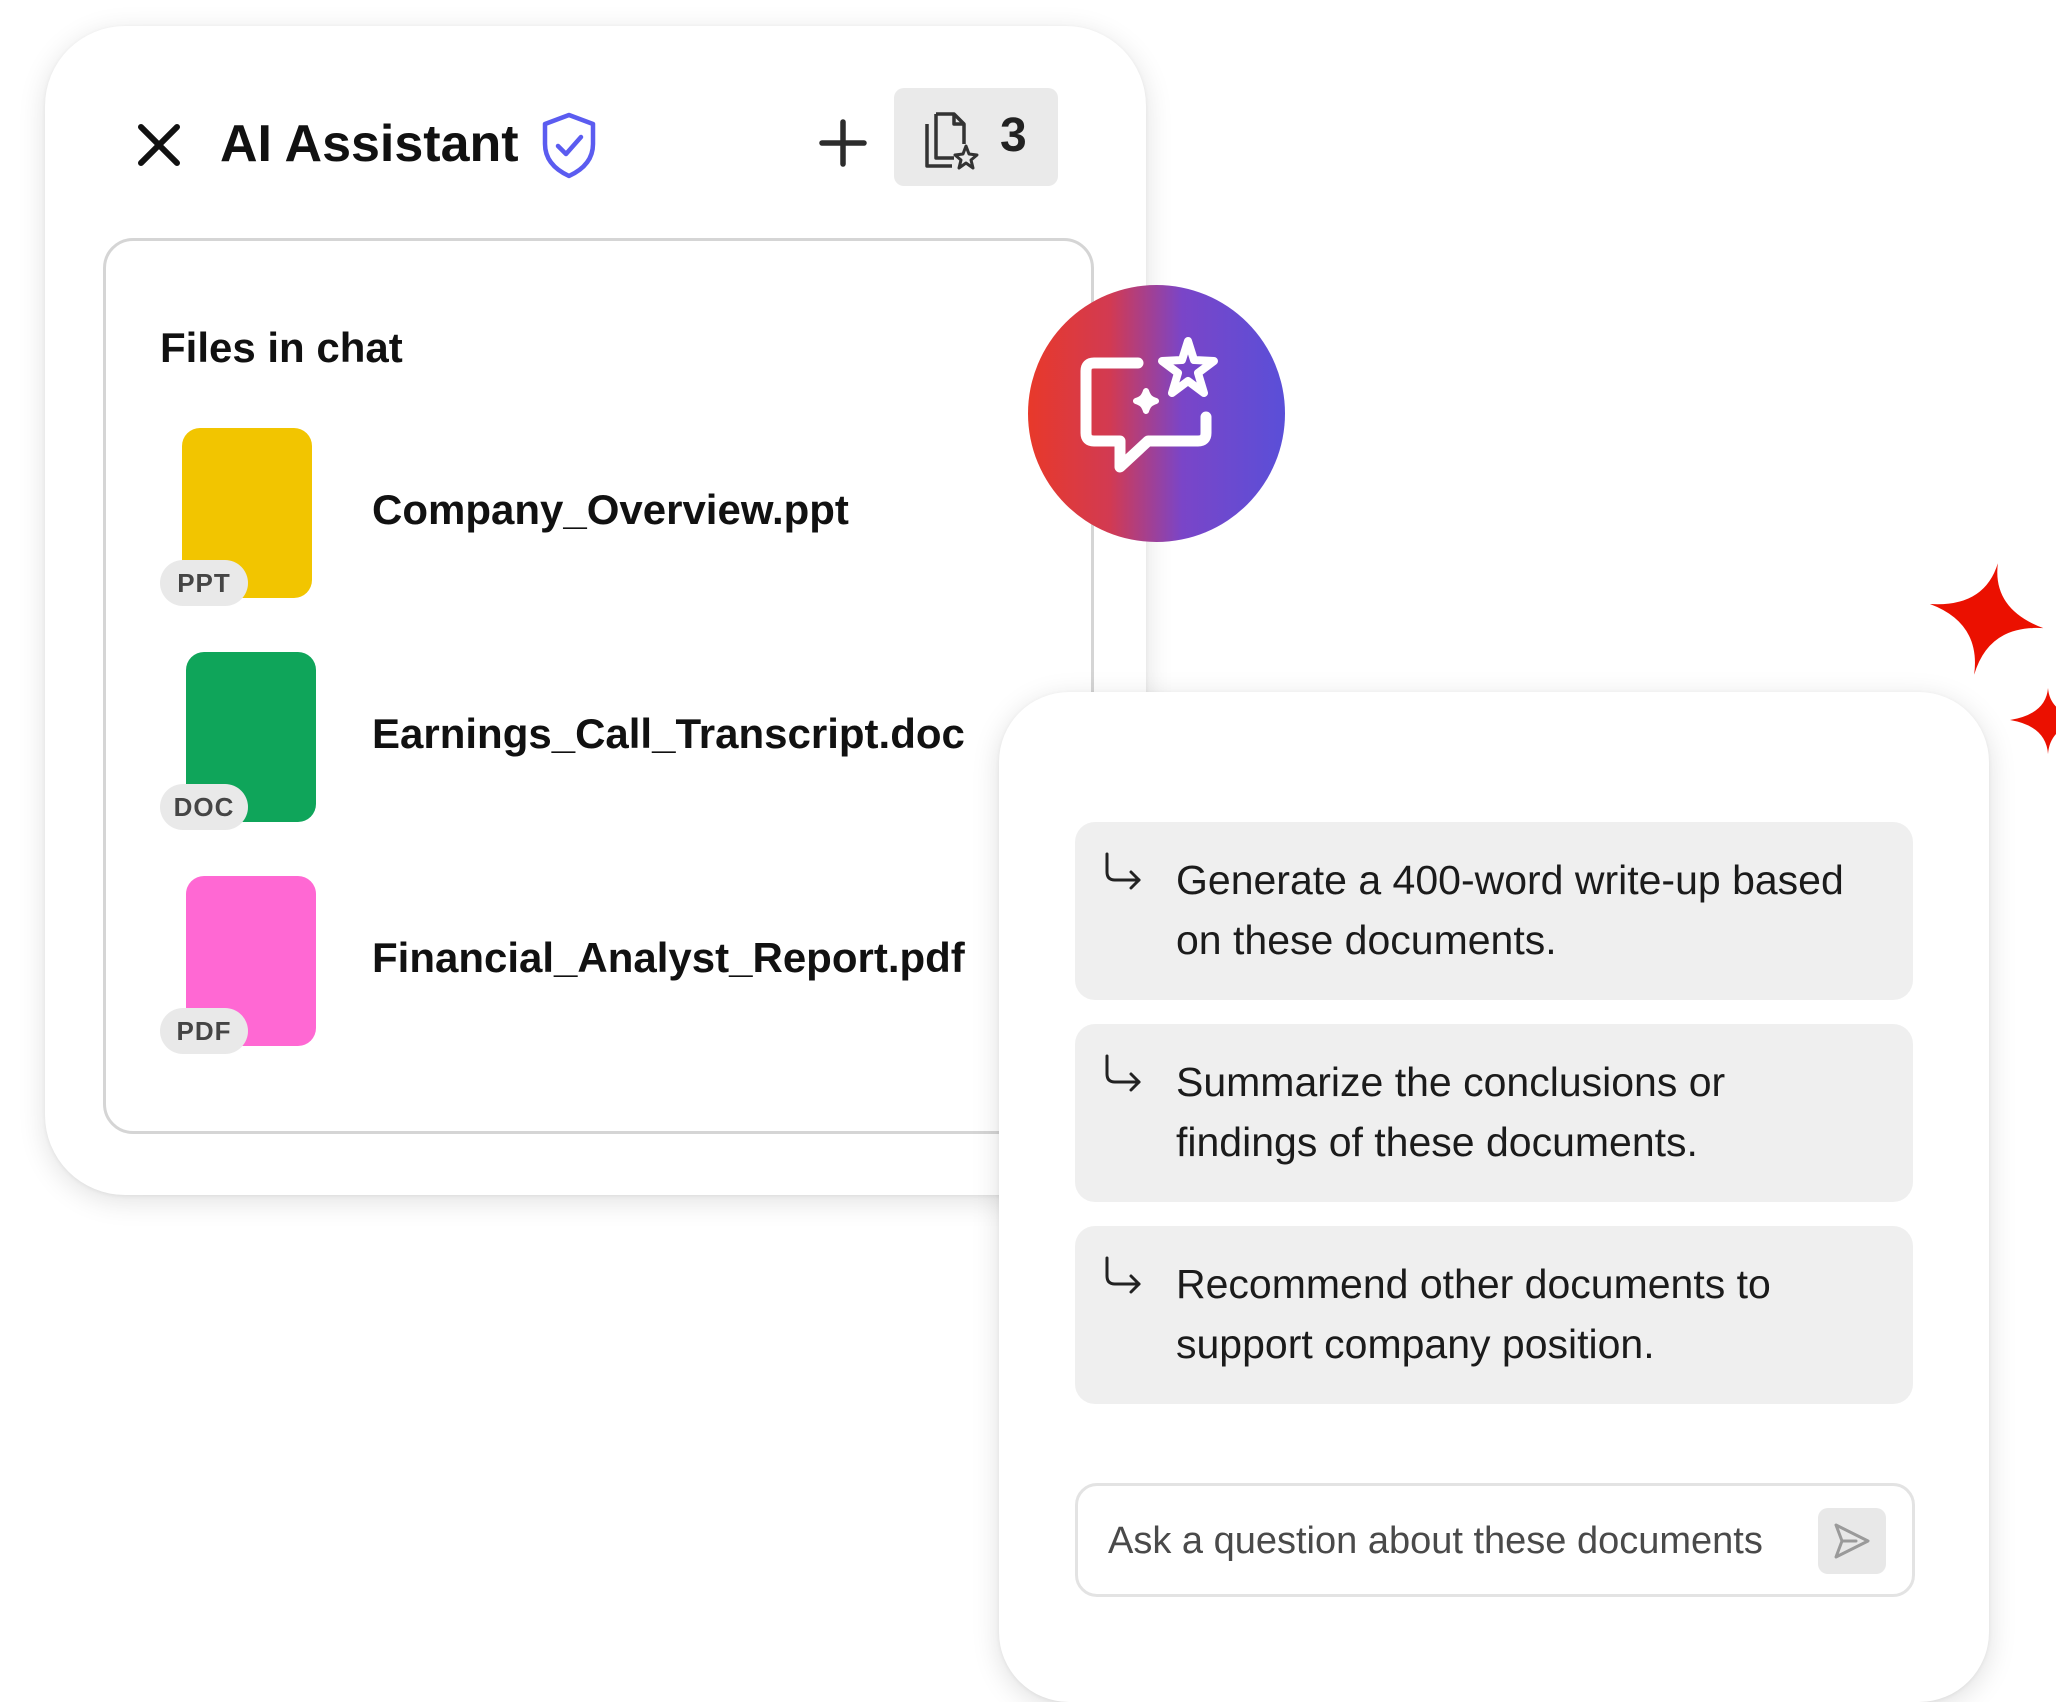 The width and height of the screenshot is (2056, 1702). I want to click on files-in-chat-button: 3, so click(976, 137).